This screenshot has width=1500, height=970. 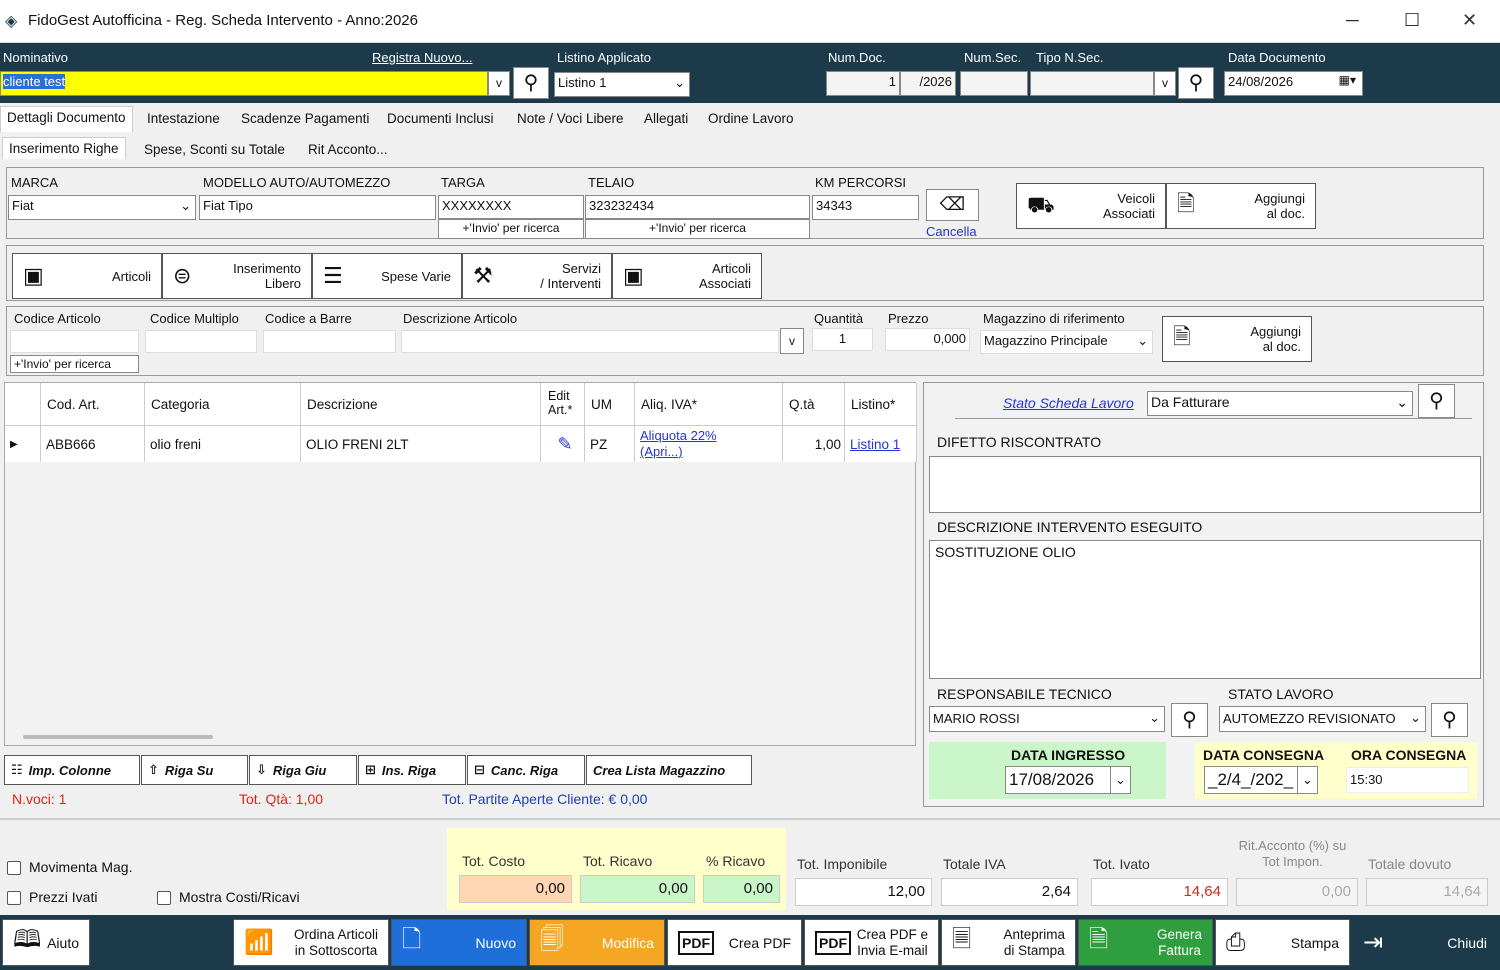 What do you see at coordinates (1092, 83) in the screenshot?
I see `tiponsec-input` at bounding box center [1092, 83].